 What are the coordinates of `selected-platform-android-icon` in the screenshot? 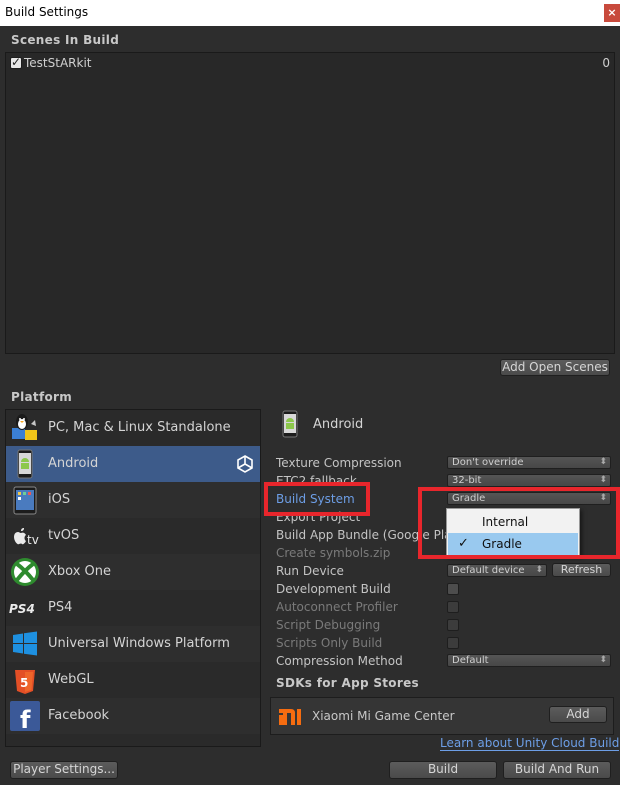 It's located at (290, 424).